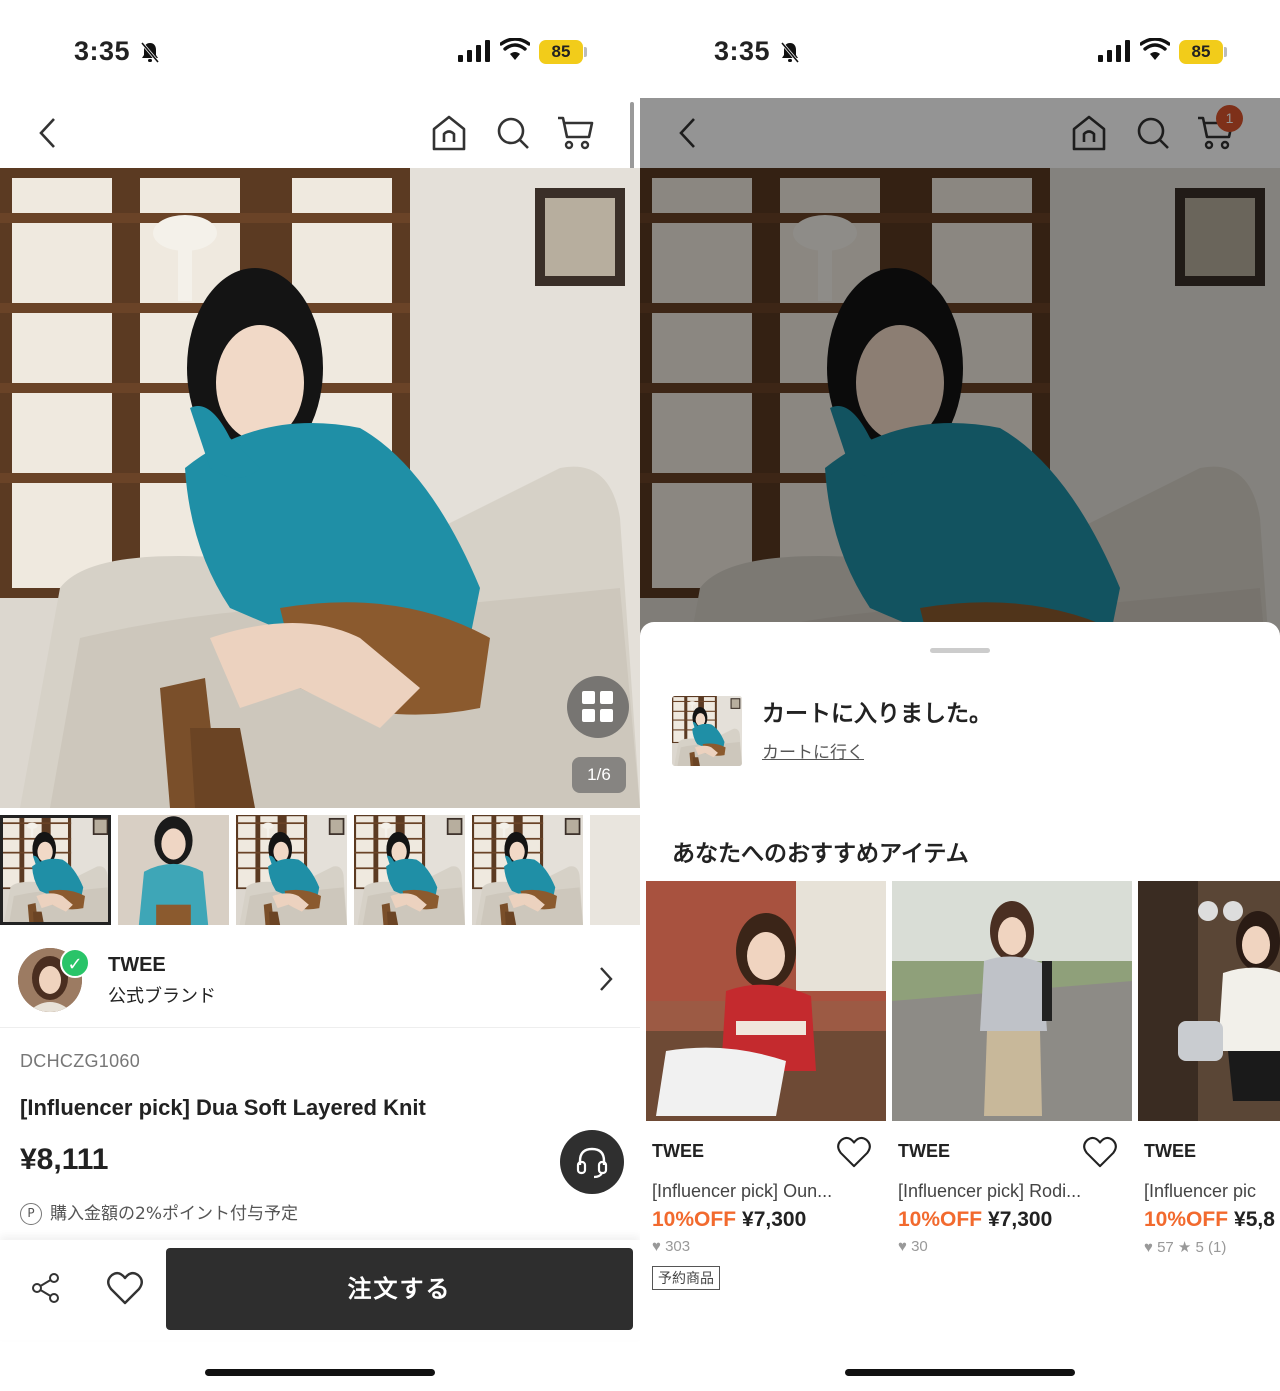  Describe the element at coordinates (449, 133) in the screenshot. I see `home-icon` at that location.